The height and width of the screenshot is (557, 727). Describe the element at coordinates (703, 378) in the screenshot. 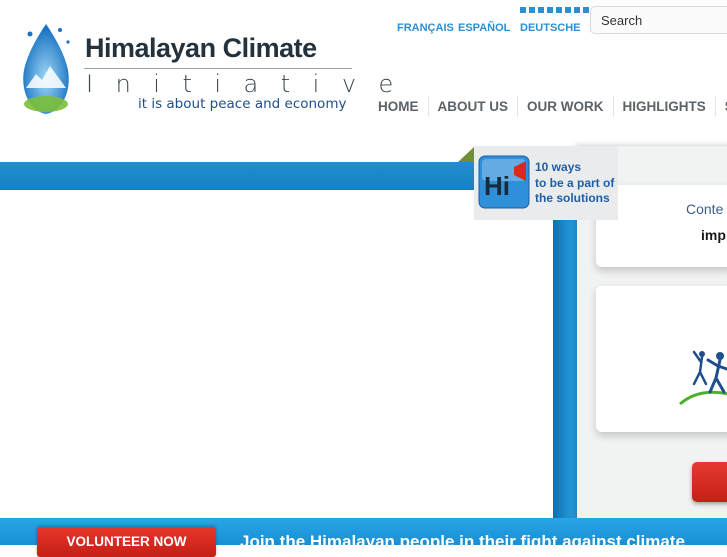

I see `people-figure-icon` at that location.